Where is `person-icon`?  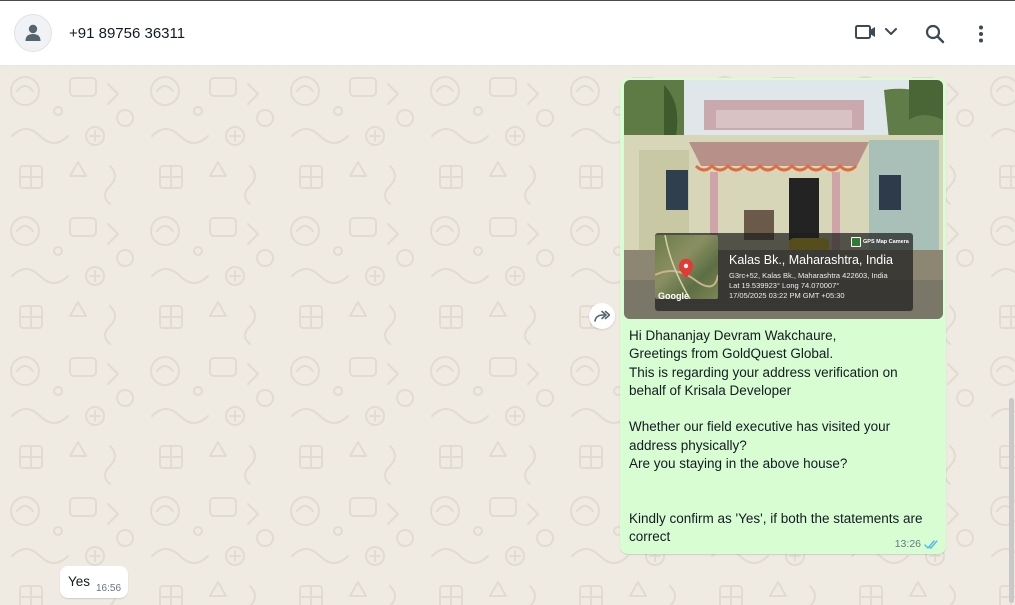 person-icon is located at coordinates (33, 32).